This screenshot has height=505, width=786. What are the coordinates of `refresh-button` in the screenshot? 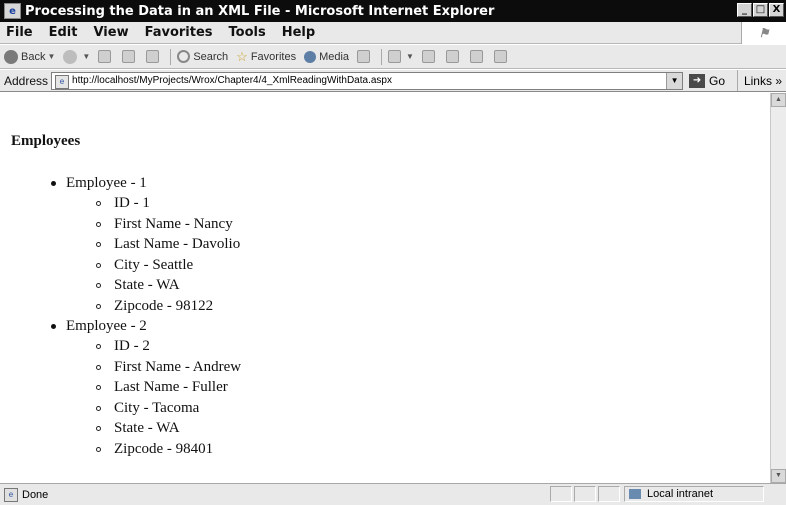 It's located at (130, 56).